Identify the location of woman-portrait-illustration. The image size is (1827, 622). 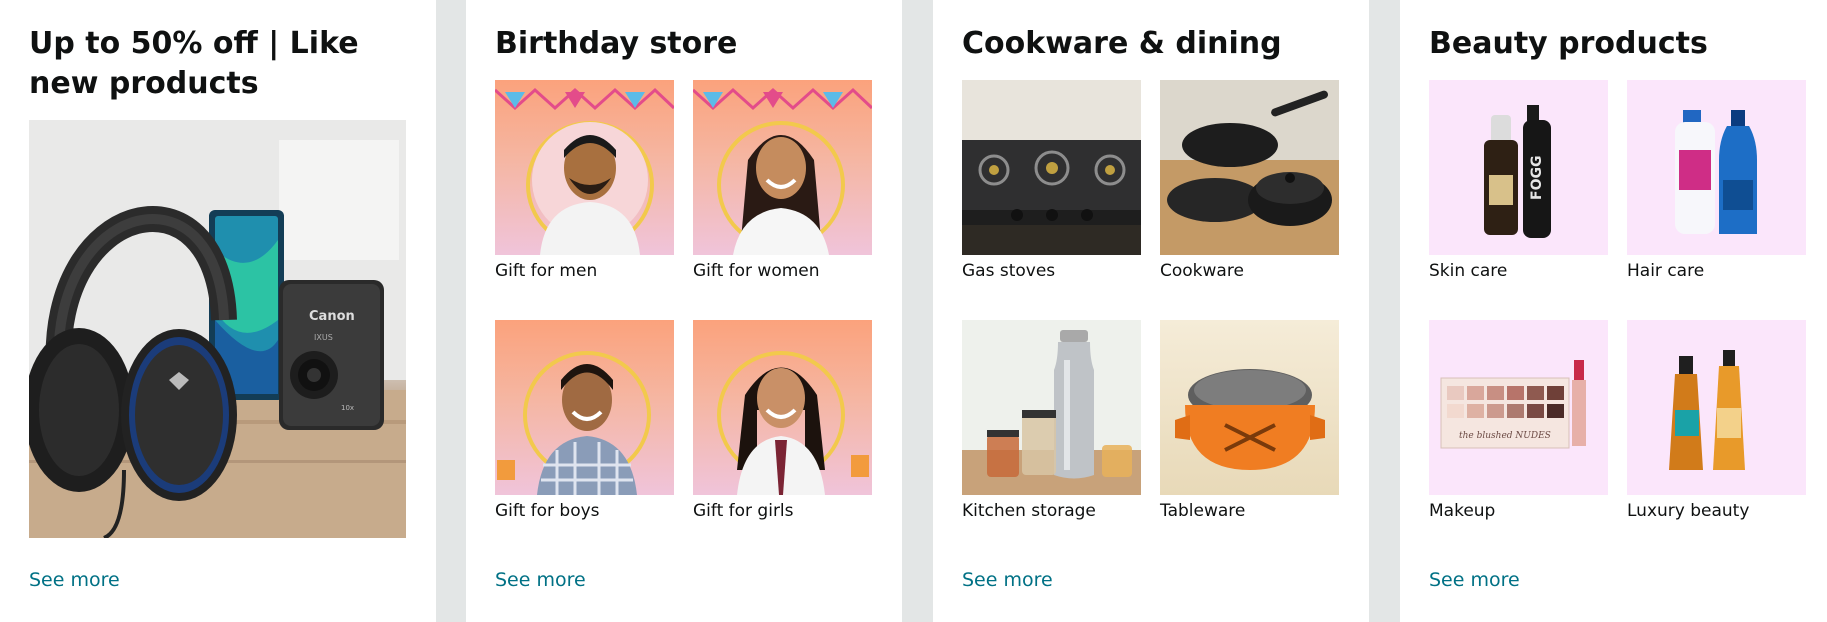
(782, 171).